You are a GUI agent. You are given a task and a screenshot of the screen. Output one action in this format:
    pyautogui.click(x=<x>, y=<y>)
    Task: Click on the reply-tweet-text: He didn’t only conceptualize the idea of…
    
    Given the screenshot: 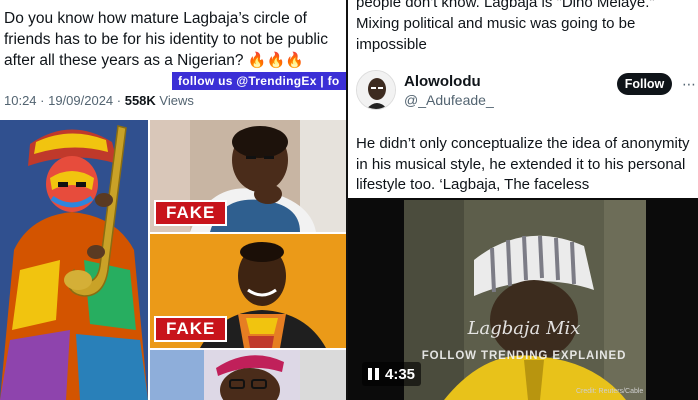 What is the action you would take?
    pyautogui.click(x=523, y=164)
    